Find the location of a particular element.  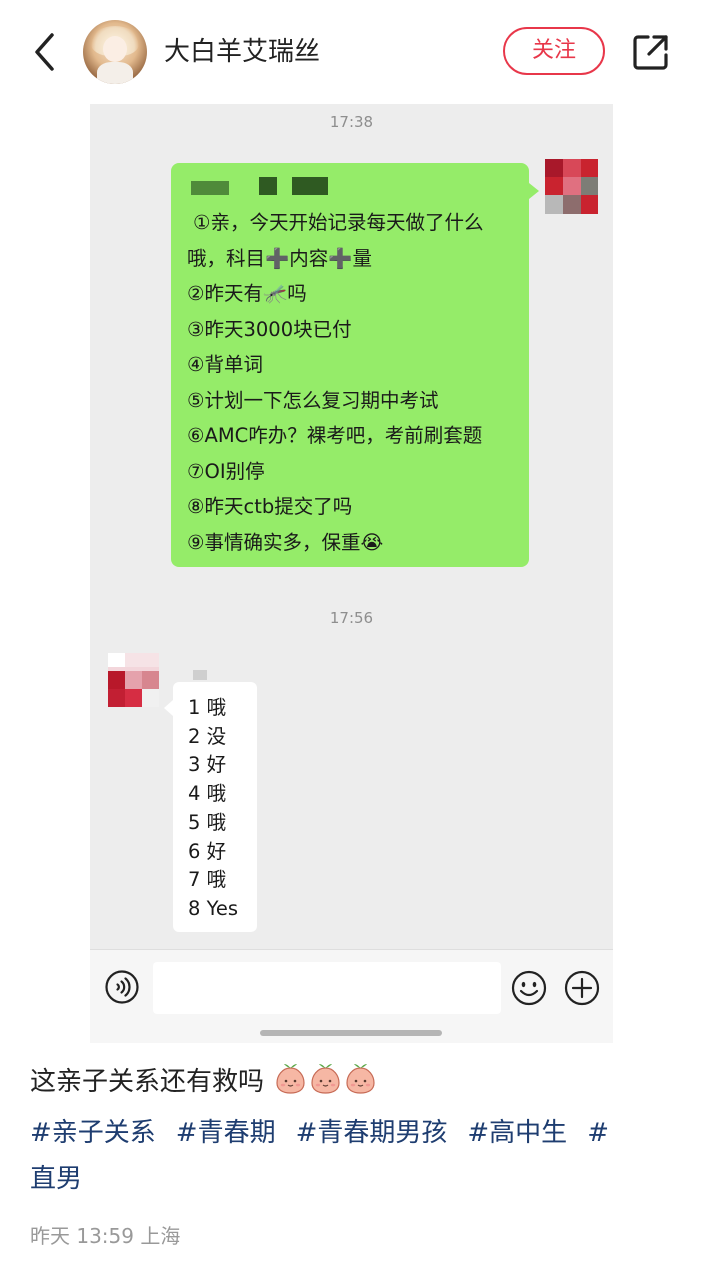

hashtag-link: # is located at coordinates (598, 1133).